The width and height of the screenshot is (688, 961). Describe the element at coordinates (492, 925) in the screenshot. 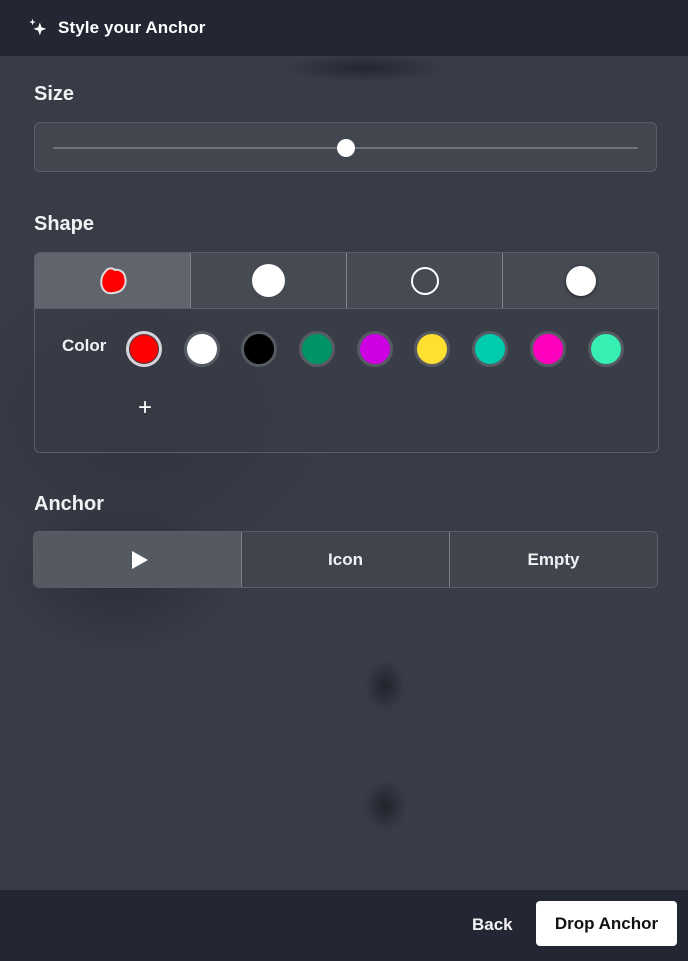

I see `back-button: Back` at that location.